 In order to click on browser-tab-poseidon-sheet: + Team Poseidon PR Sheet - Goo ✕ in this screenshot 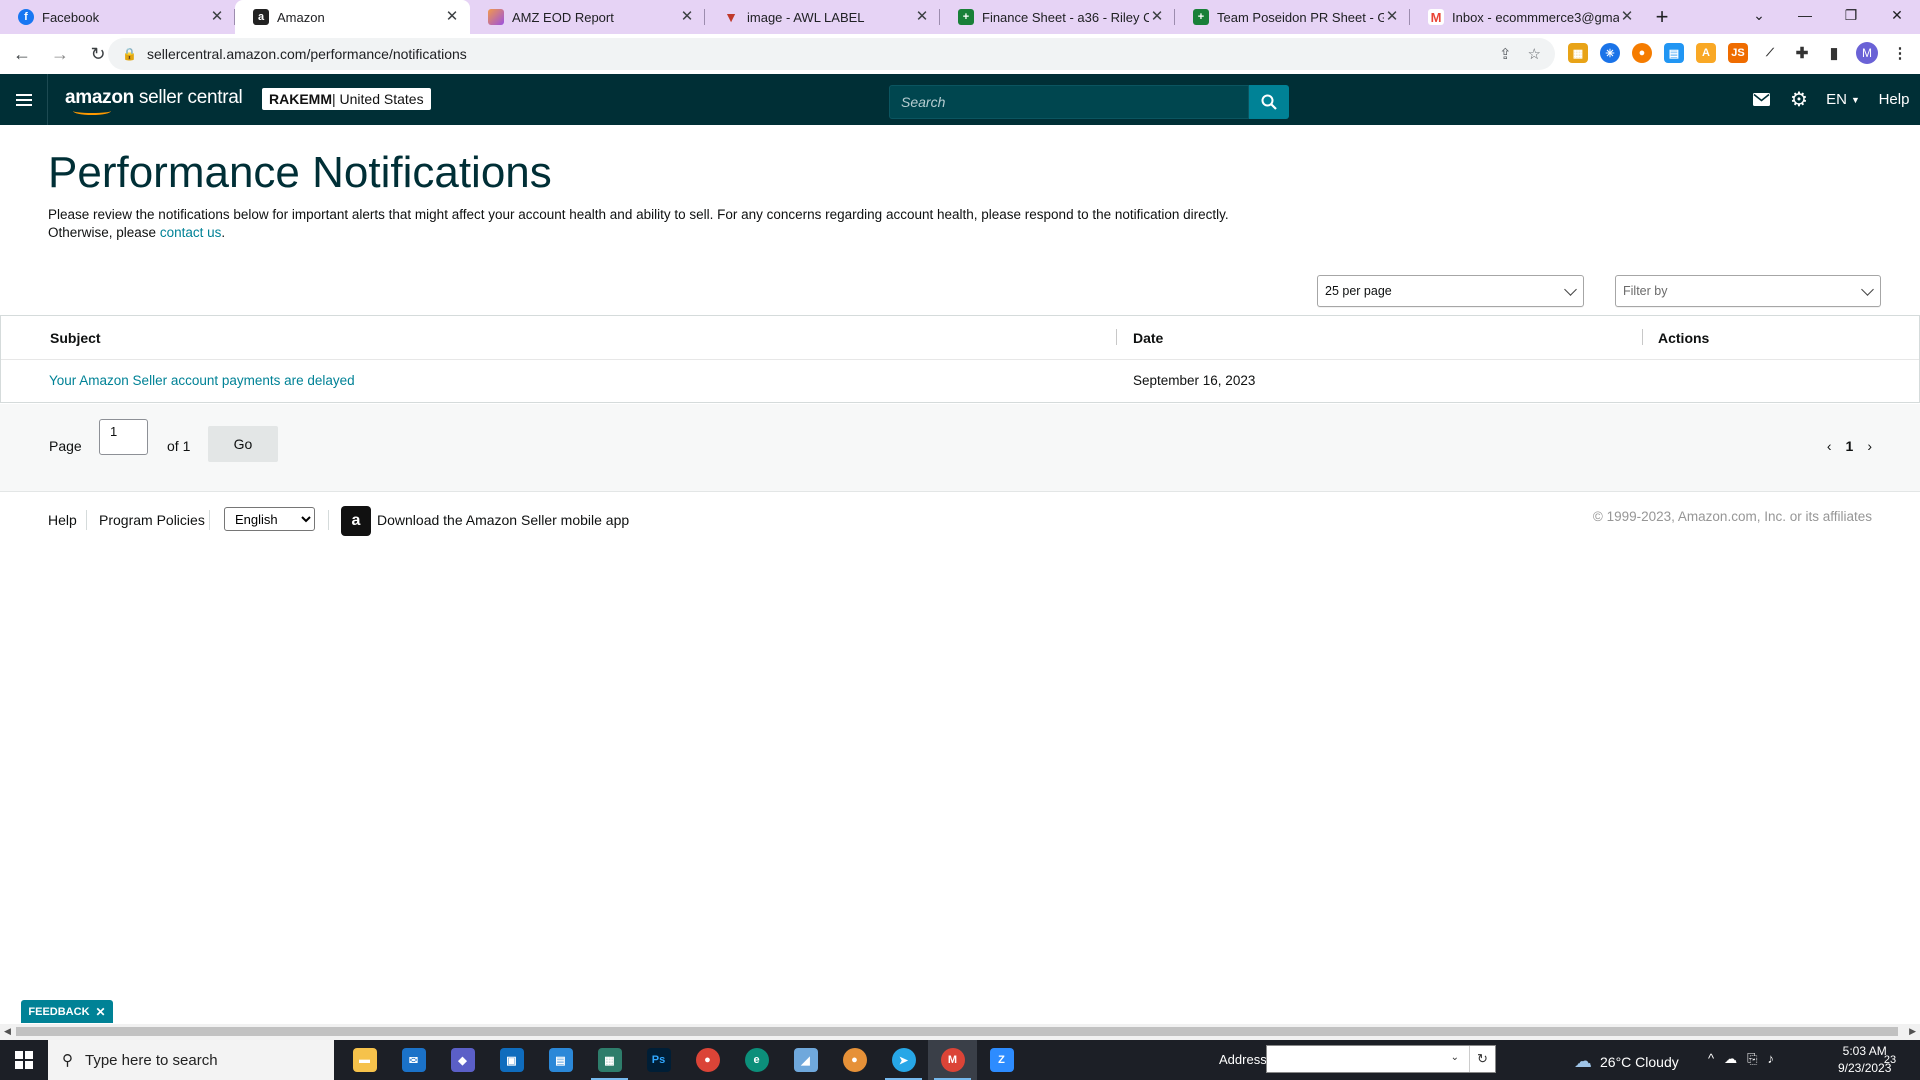, I will do `click(1292, 17)`.